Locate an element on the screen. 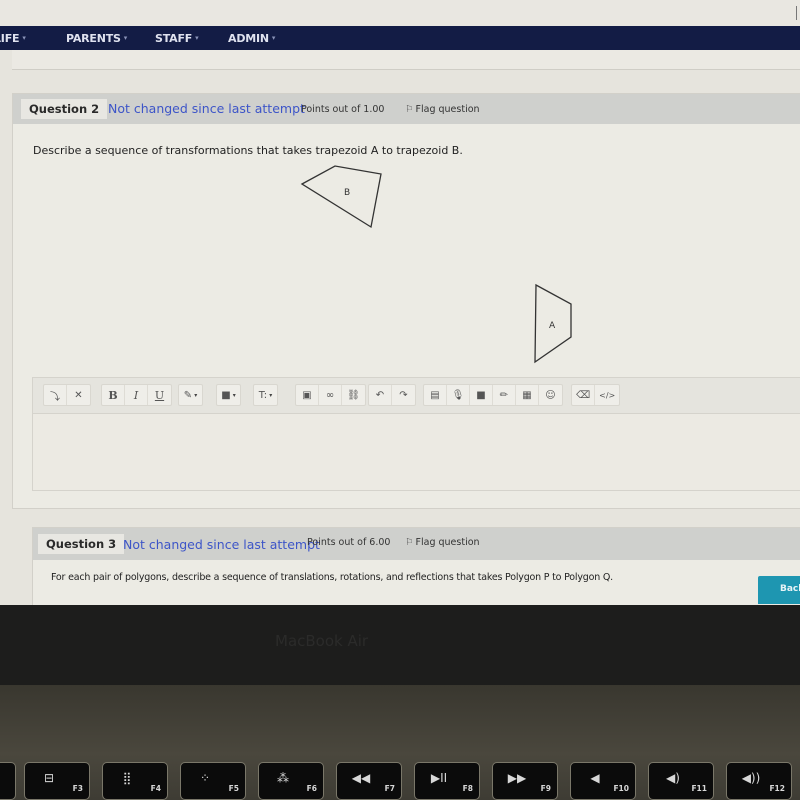 The height and width of the screenshot is (800, 800). key-f10: ◀ F10 is located at coordinates (603, 781).